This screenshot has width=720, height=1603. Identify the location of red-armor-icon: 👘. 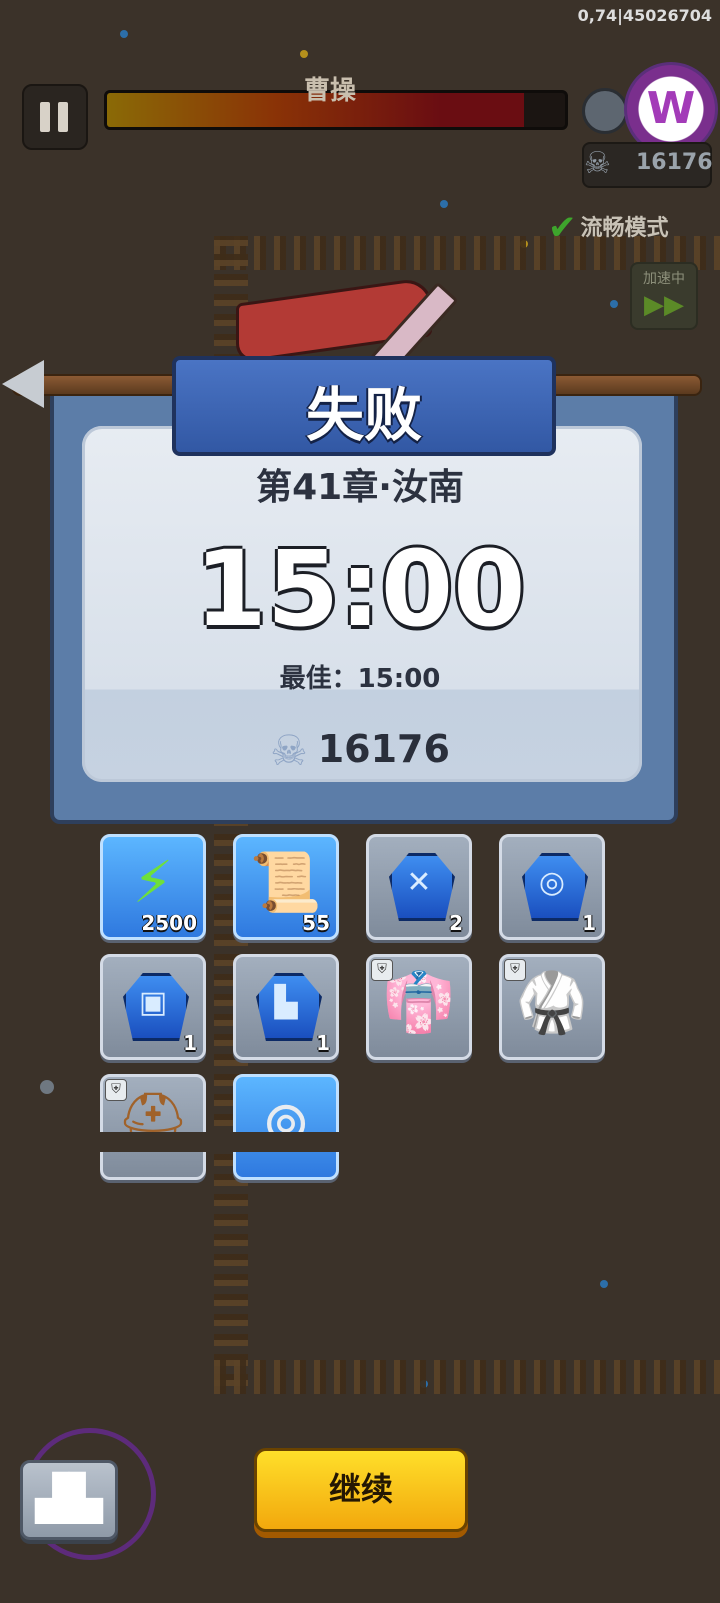
(419, 1002).